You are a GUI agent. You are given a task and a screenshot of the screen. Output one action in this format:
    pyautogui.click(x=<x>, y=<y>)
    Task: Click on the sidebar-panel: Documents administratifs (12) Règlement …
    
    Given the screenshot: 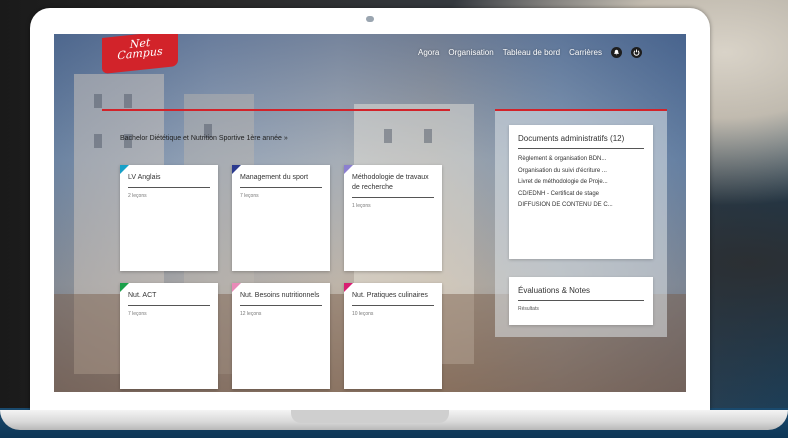 What is the action you would take?
    pyautogui.click(x=581, y=223)
    